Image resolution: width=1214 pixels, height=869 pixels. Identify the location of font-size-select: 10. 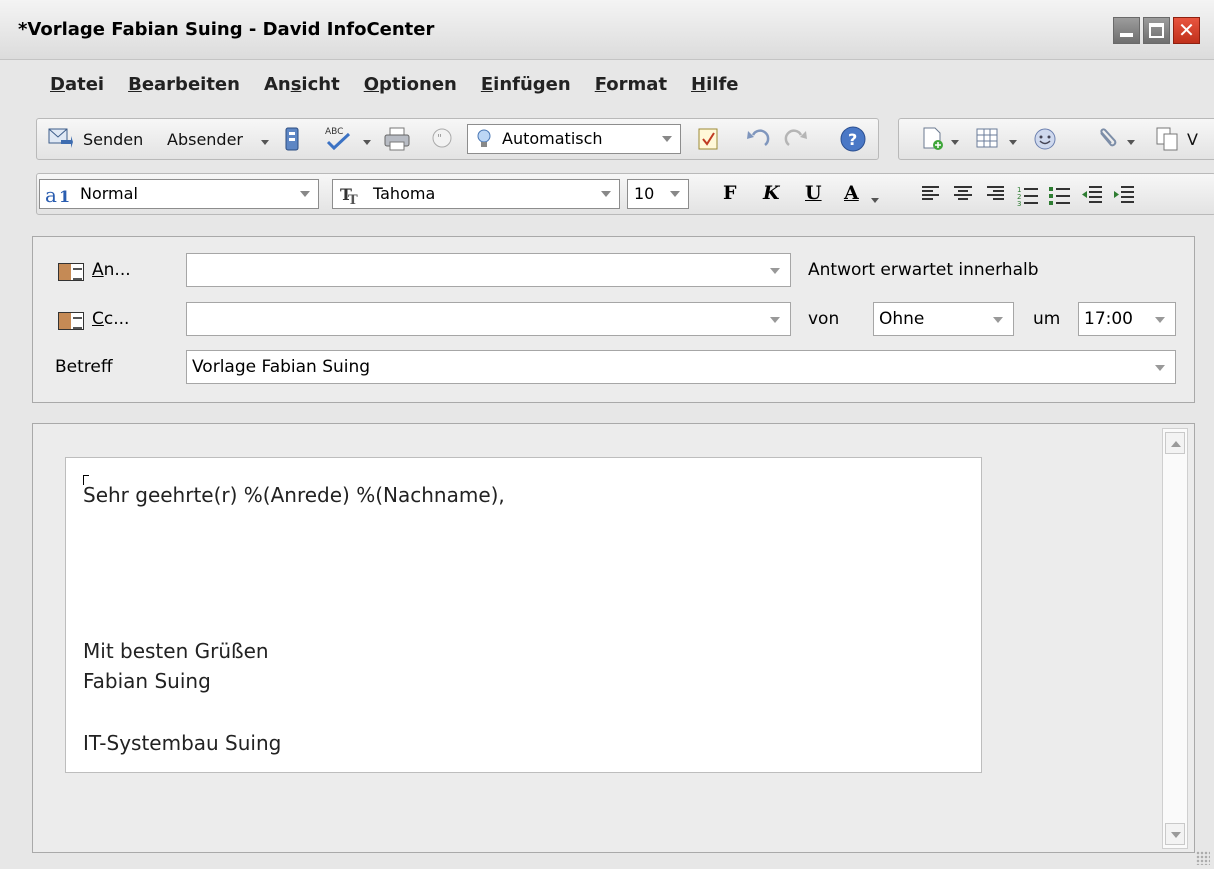
(658, 194).